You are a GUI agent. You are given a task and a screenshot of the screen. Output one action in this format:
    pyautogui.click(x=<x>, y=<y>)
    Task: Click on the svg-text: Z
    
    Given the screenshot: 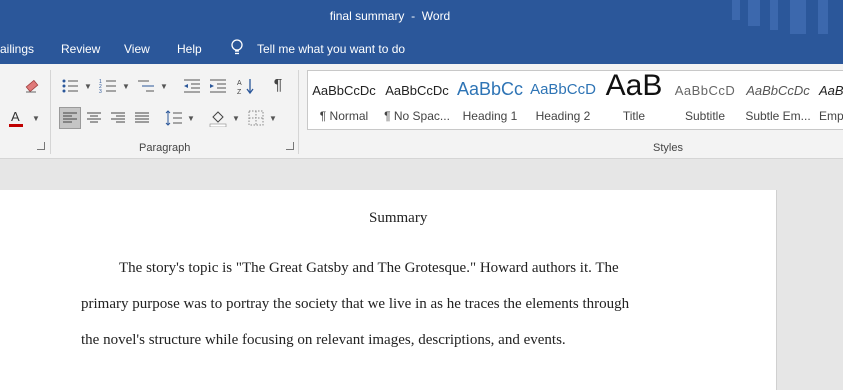 What is the action you would take?
    pyautogui.click(x=239, y=92)
    